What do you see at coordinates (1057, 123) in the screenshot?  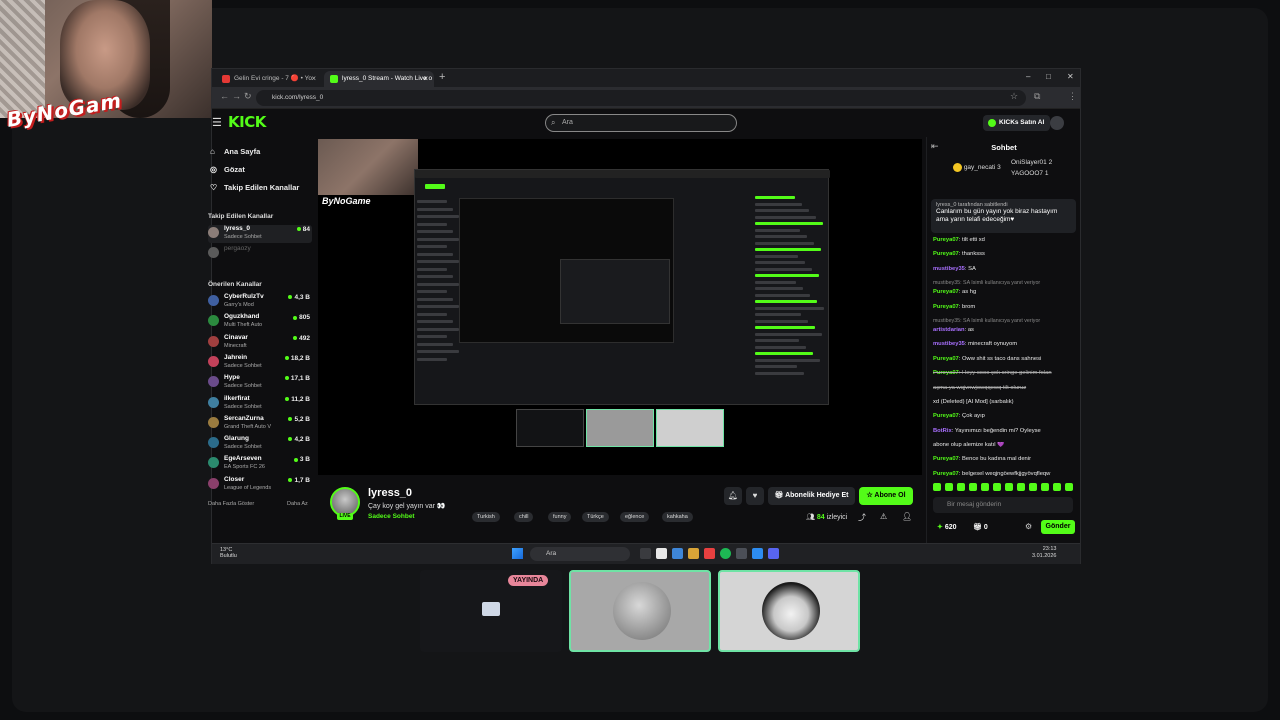 I see `user-avatar` at bounding box center [1057, 123].